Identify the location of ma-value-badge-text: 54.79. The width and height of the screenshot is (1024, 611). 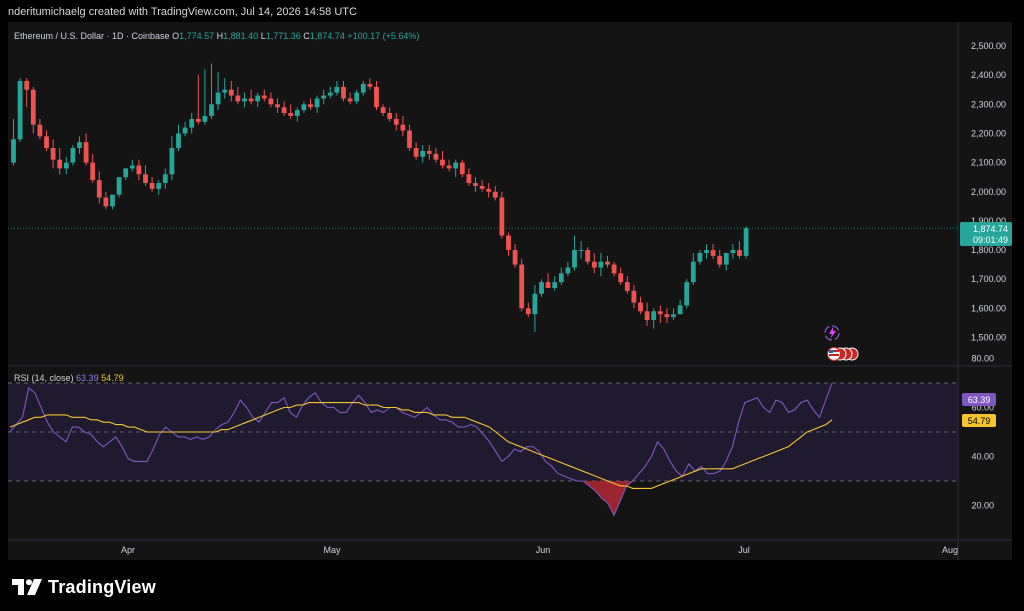
(979, 421).